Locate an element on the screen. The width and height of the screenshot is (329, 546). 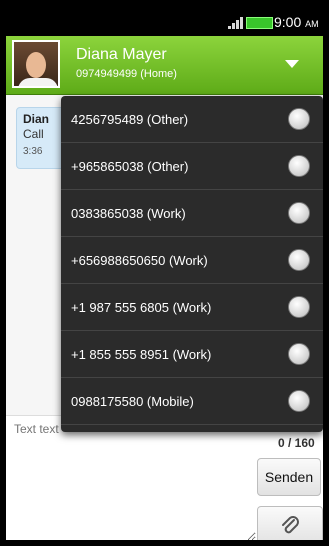
phone-option: 0383865038 (Work) is located at coordinates (192, 213).